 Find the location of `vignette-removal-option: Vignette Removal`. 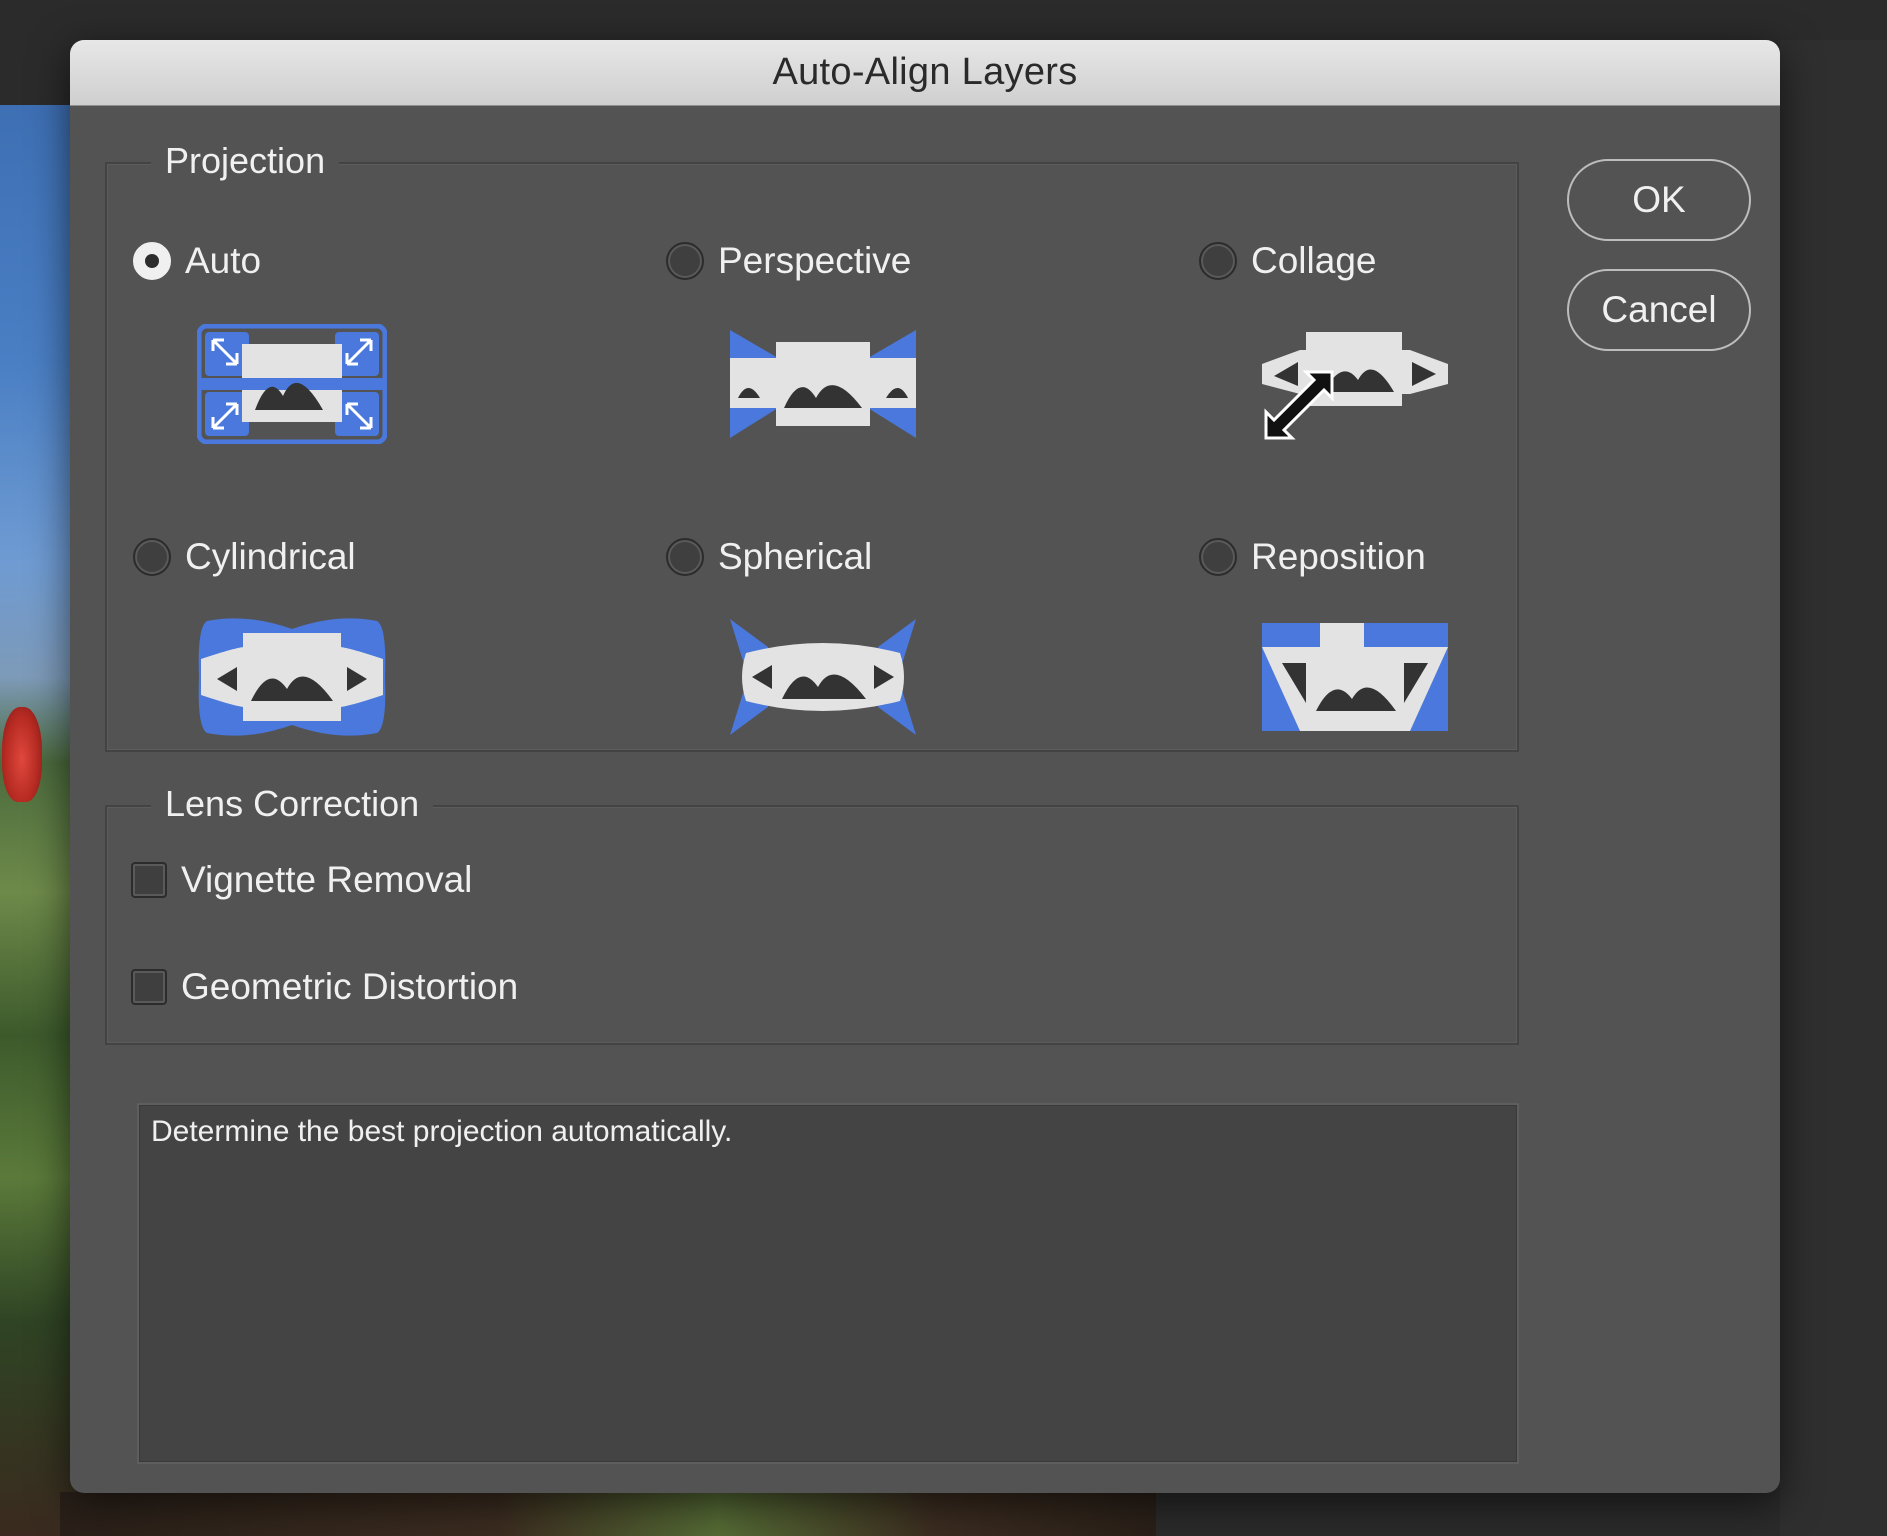

vignette-removal-option: Vignette Removal is located at coordinates (301, 880).